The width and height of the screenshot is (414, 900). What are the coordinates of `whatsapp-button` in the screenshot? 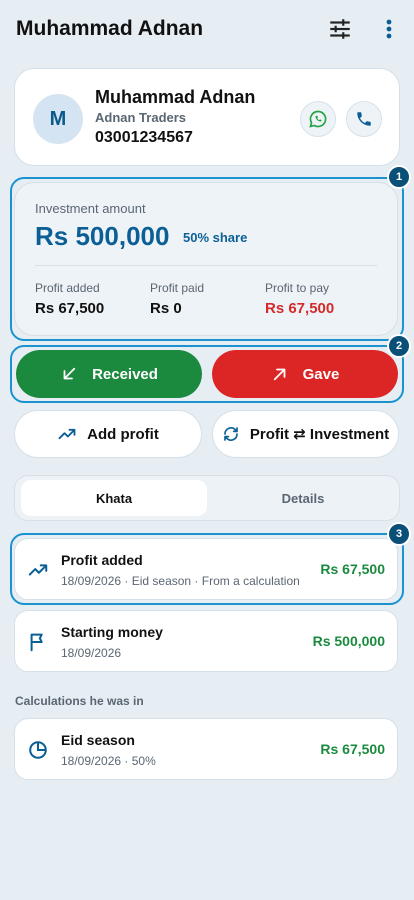 It's located at (318, 119).